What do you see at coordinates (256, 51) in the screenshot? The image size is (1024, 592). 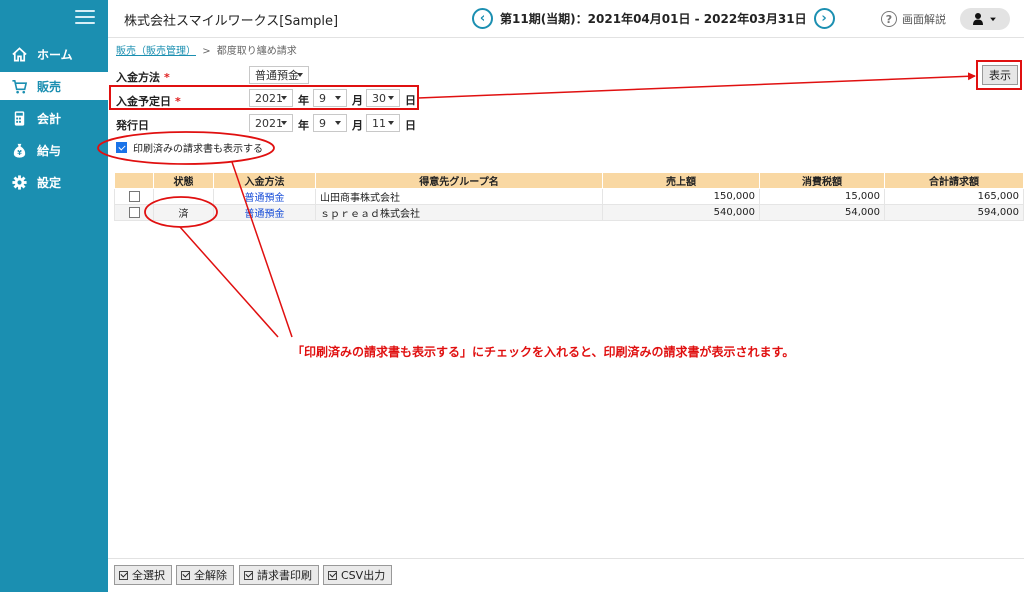 I see `breadcrumb-current: 都度取り纏め請求` at bounding box center [256, 51].